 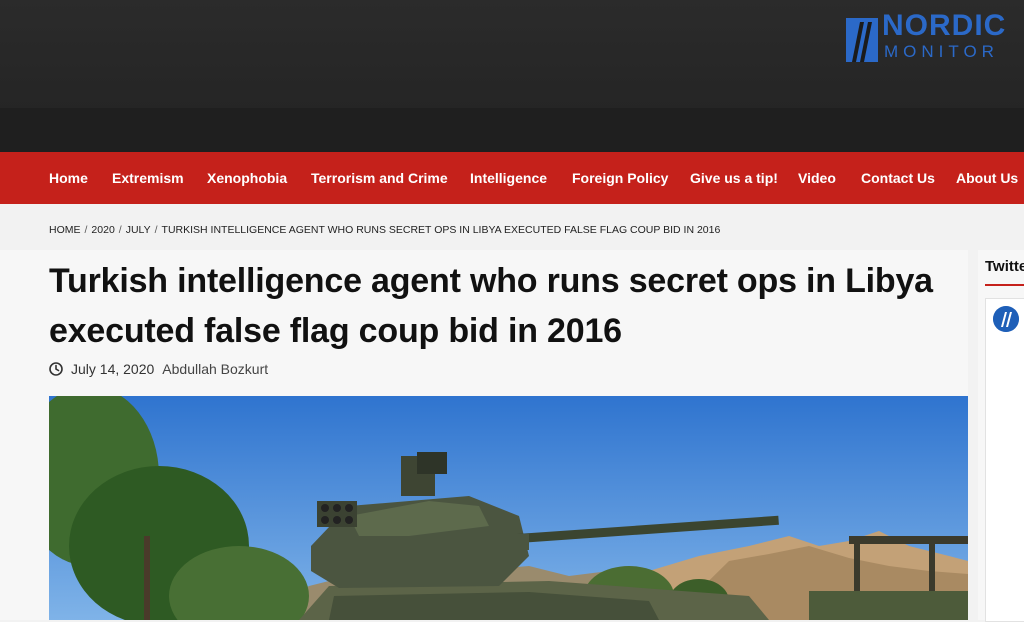 What do you see at coordinates (987, 178) in the screenshot?
I see `nav-item-about-us: About Us` at bounding box center [987, 178].